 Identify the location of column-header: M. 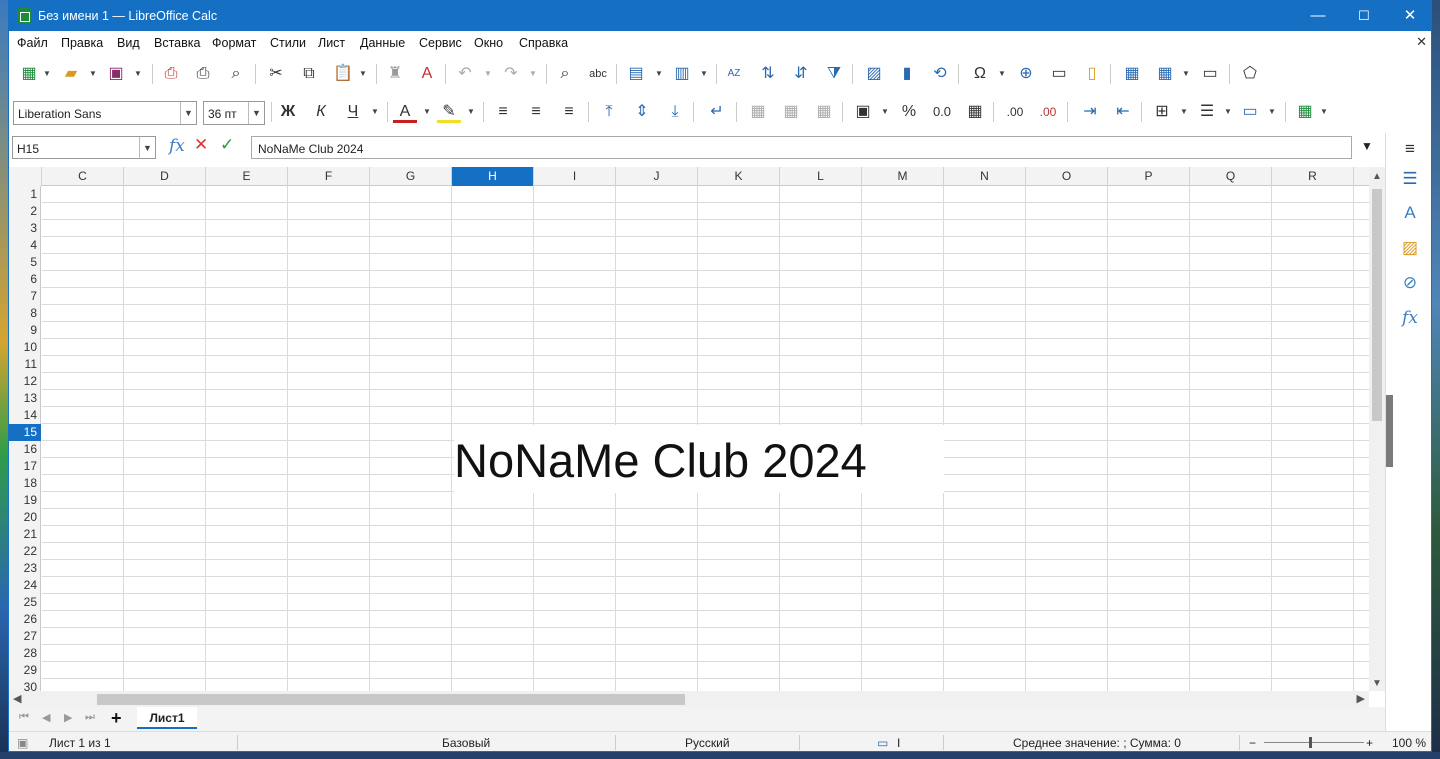
(903, 176).